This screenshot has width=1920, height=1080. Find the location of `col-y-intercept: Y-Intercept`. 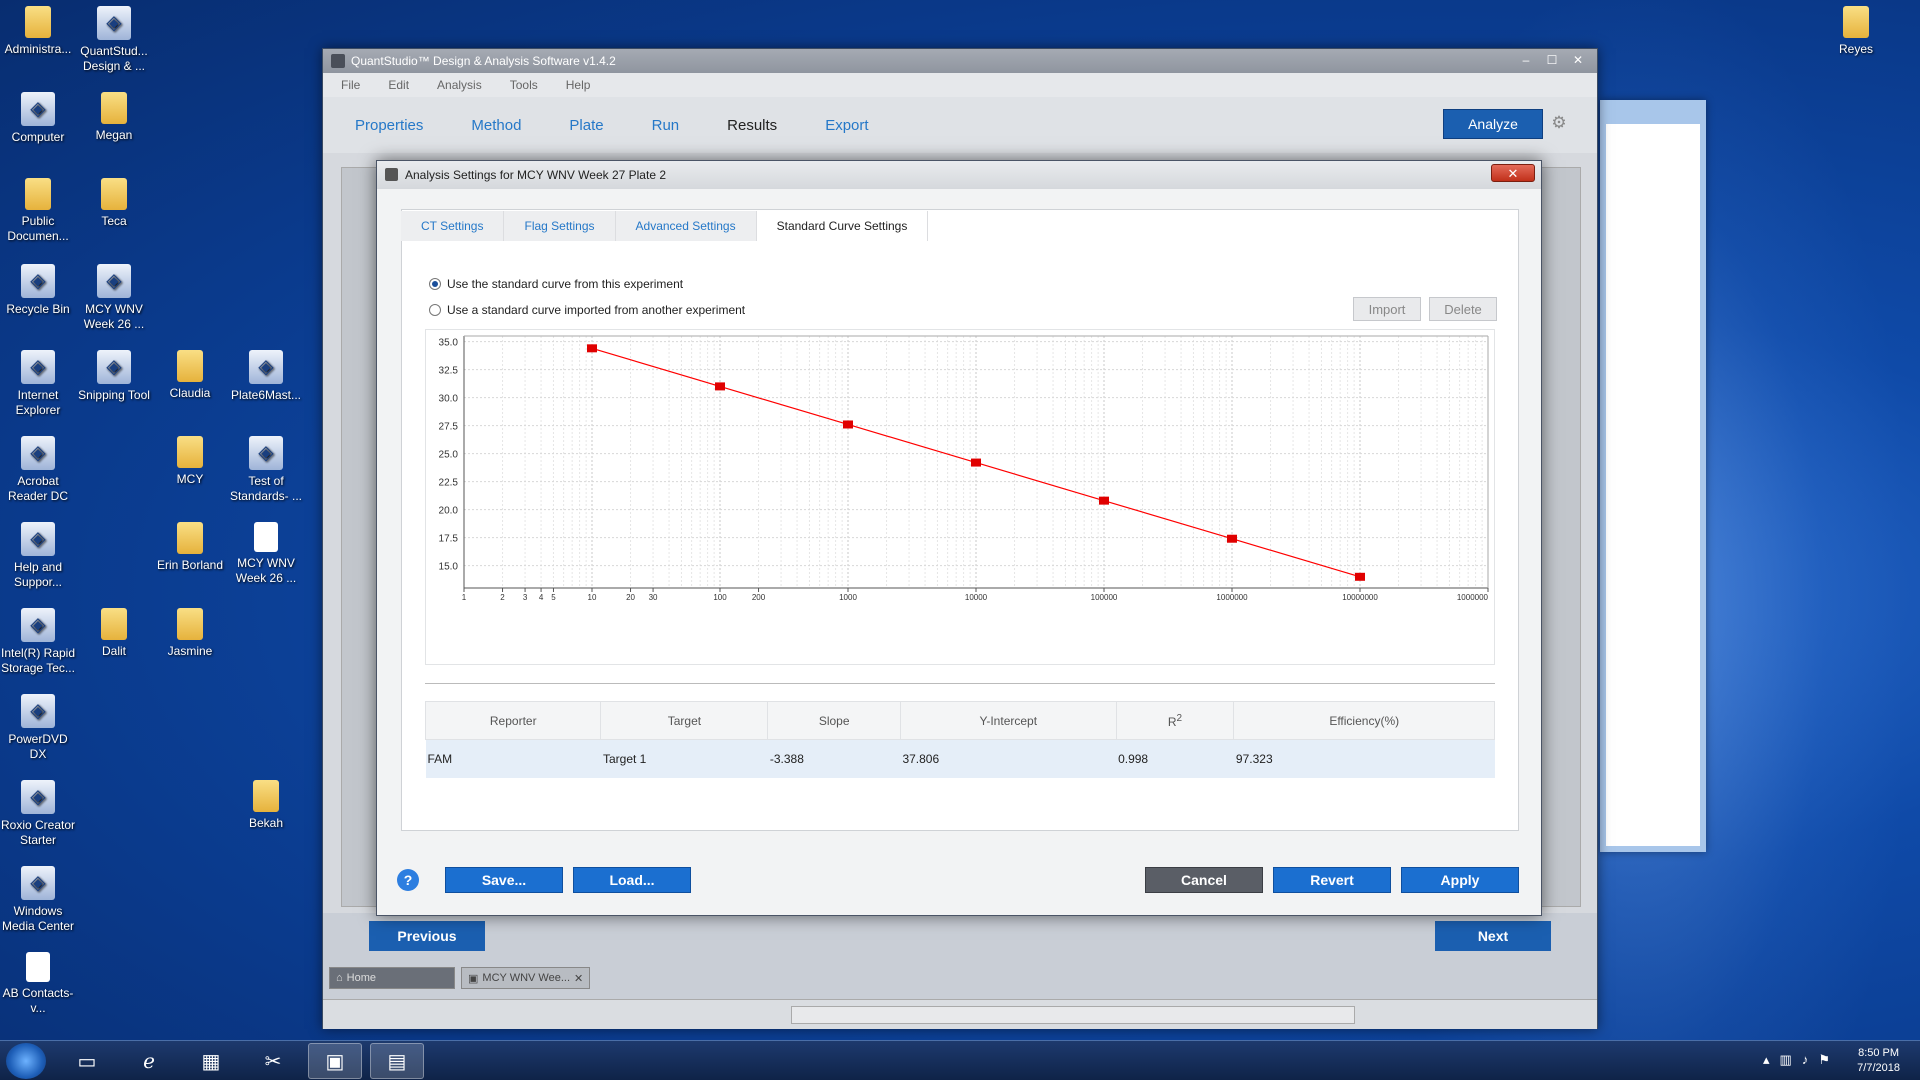

col-y-intercept: Y-Intercept is located at coordinates (1008, 720).